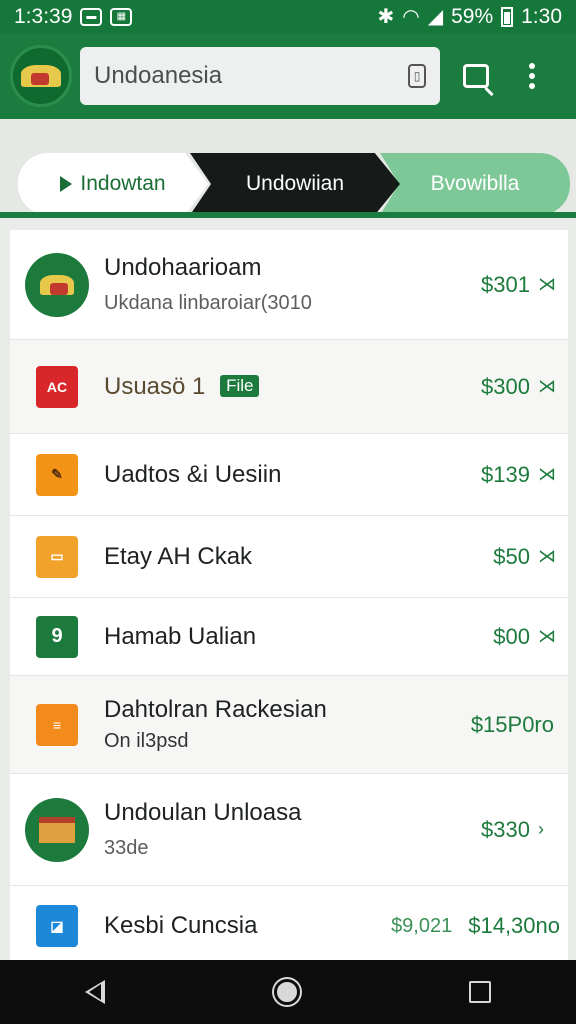 The height and width of the screenshot is (1024, 576). What do you see at coordinates (511, 556) in the screenshot?
I see `item-price: $50` at bounding box center [511, 556].